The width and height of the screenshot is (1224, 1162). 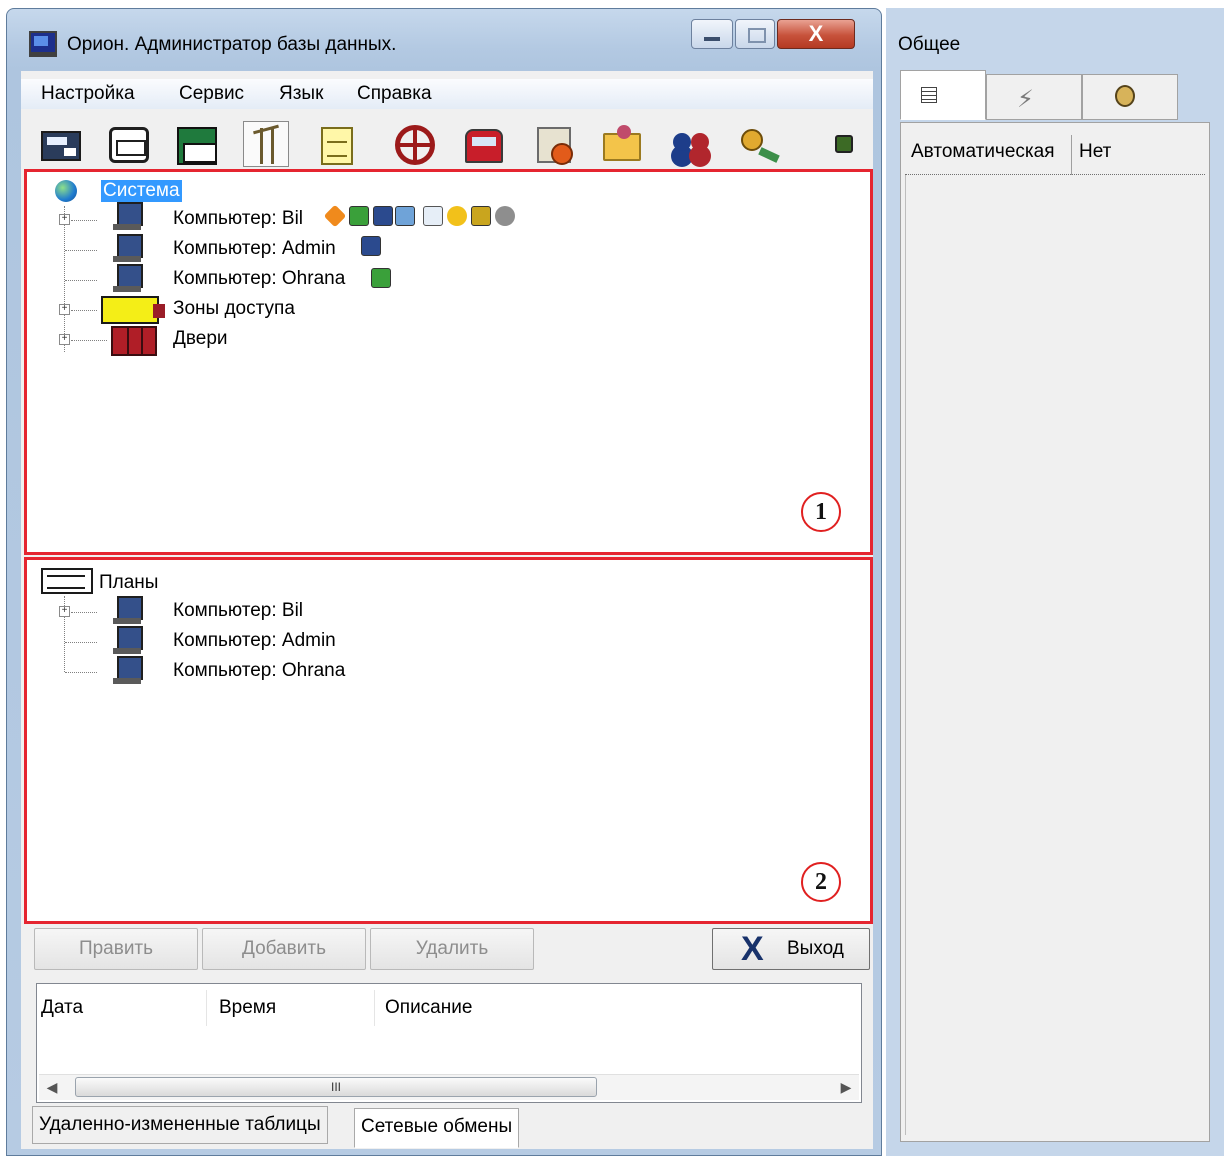 I want to click on horizontal-scrollbar: ◀ III ▶, so click(x=449, y=1087).